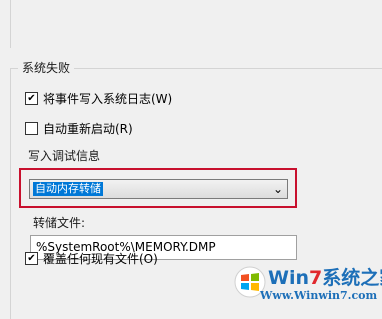 This screenshot has width=382, height=319. What do you see at coordinates (100, 259) in the screenshot?
I see `overwrite-label: 覆盖任何现有文件(O)` at bounding box center [100, 259].